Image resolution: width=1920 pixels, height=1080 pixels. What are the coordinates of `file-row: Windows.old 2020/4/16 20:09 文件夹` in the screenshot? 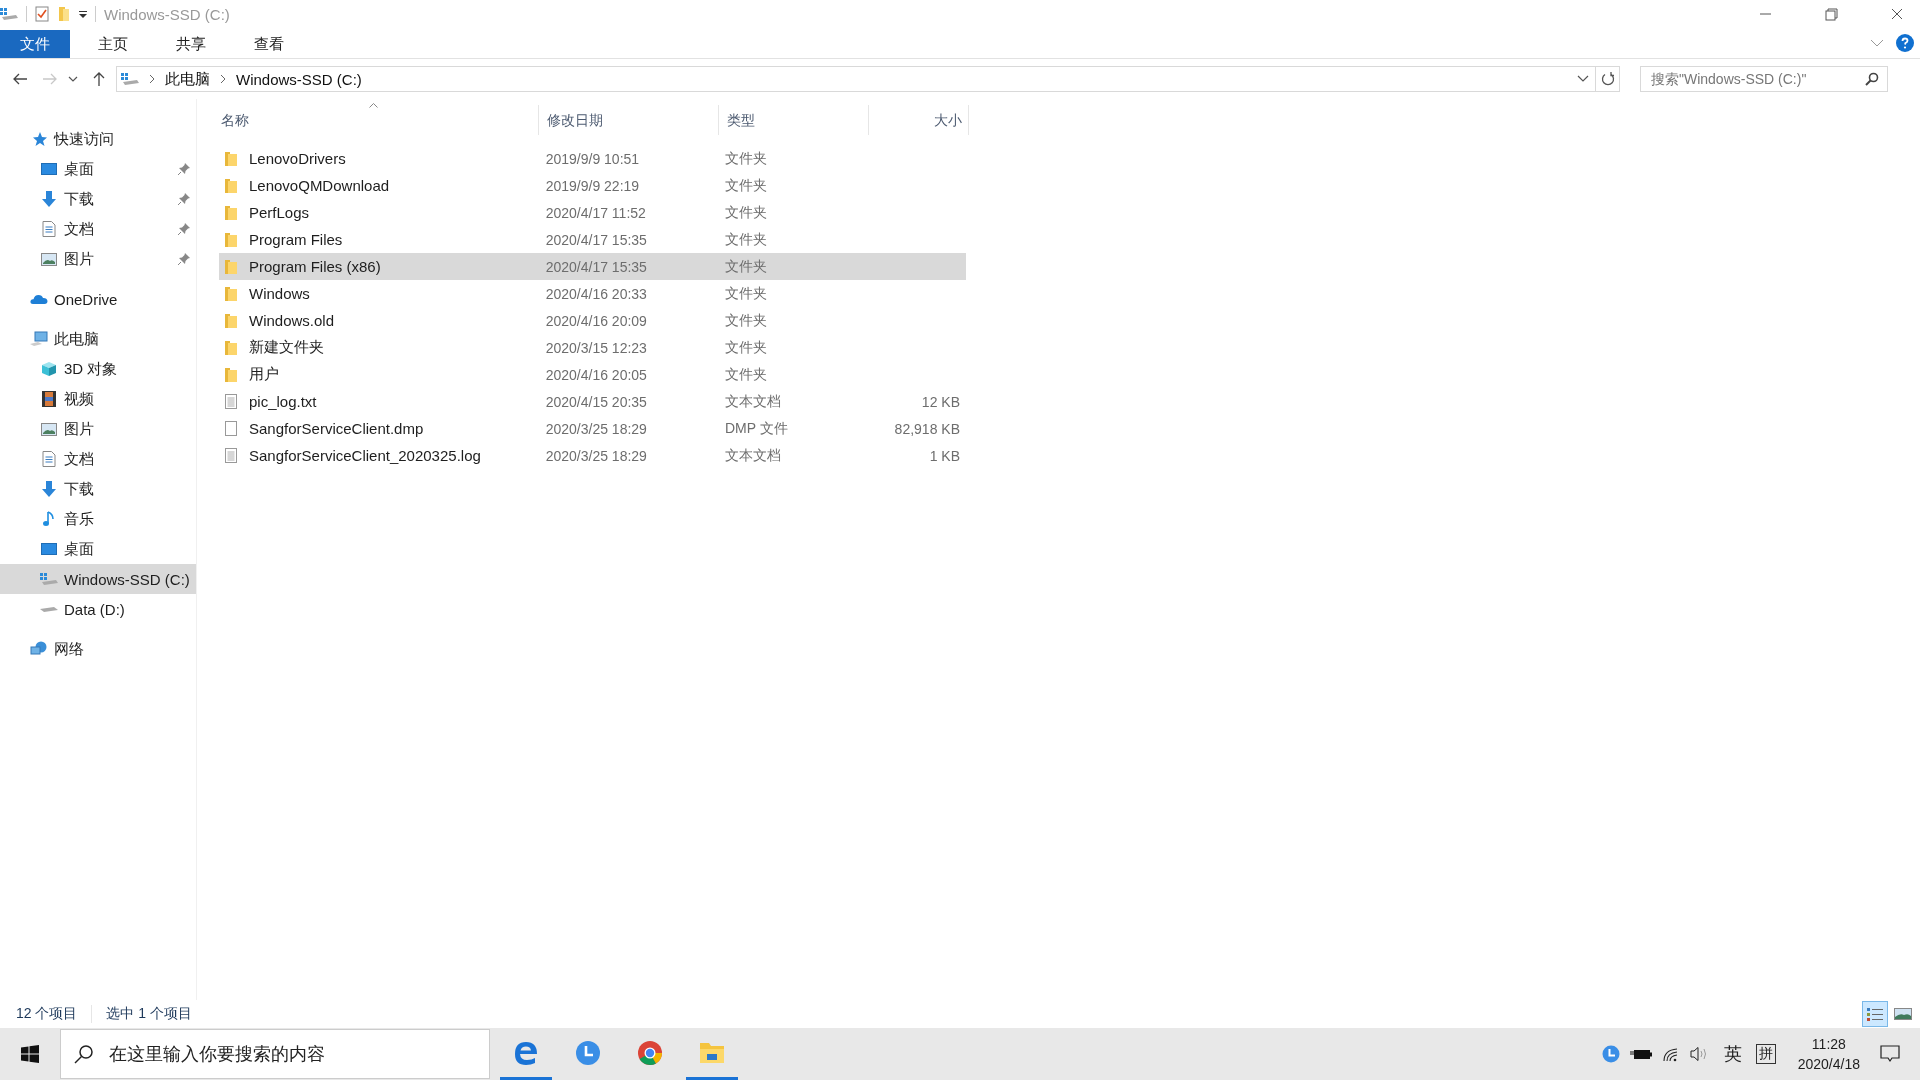 It's located at (592, 320).